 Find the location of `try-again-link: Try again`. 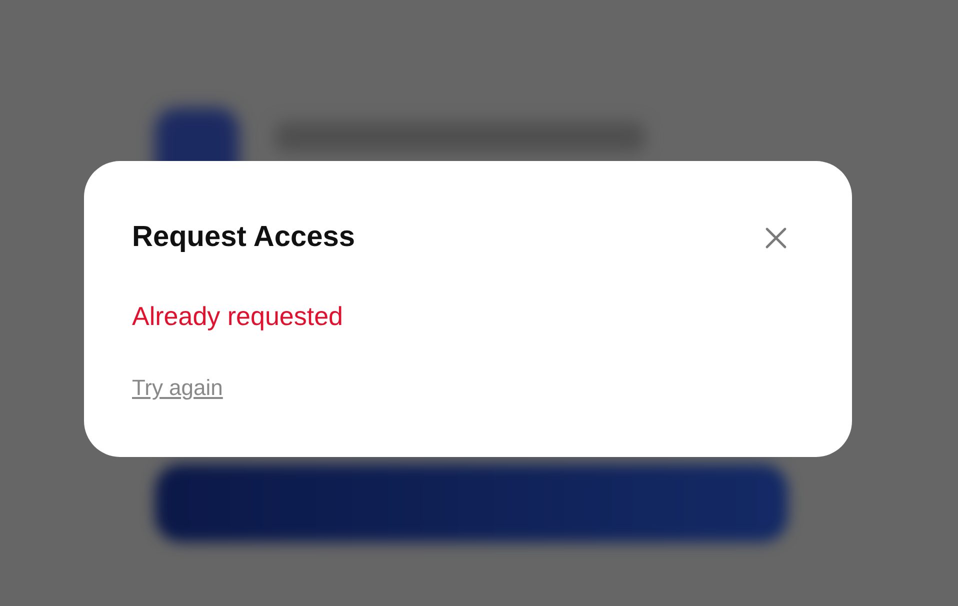

try-again-link: Try again is located at coordinates (177, 388).